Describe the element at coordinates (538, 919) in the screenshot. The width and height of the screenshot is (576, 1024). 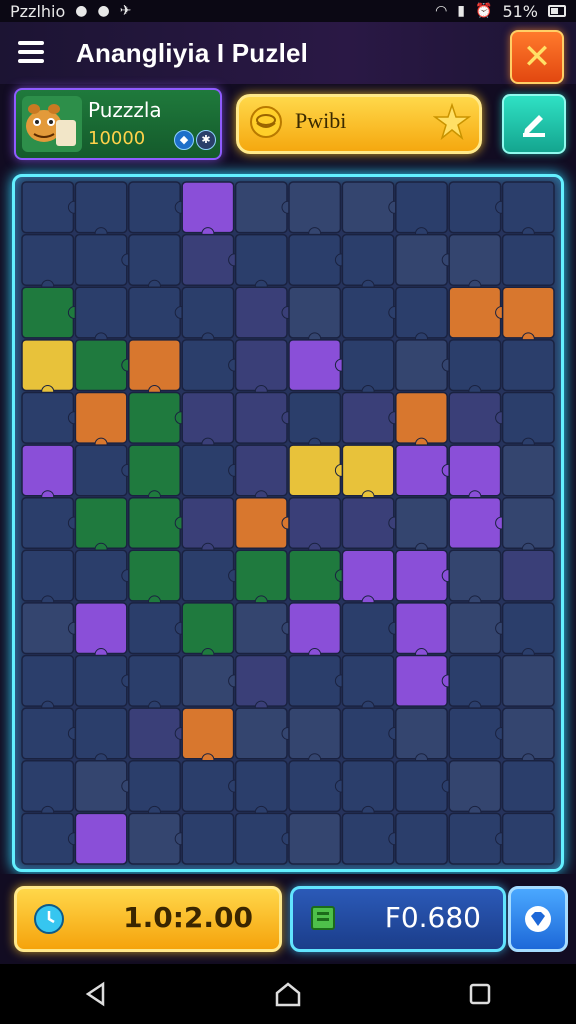
I see `gem-button` at that location.